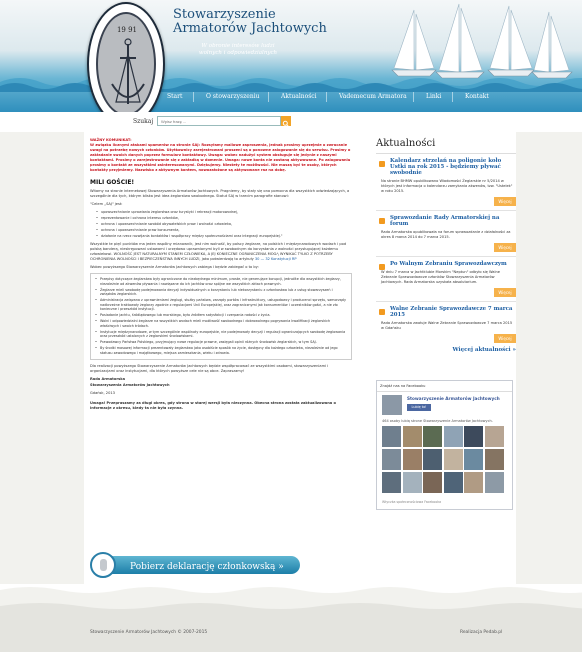 This screenshot has width=582, height=652. What do you see at coordinates (108, 379) in the screenshot?
I see `board-name: Rada Armatorska` at bounding box center [108, 379].